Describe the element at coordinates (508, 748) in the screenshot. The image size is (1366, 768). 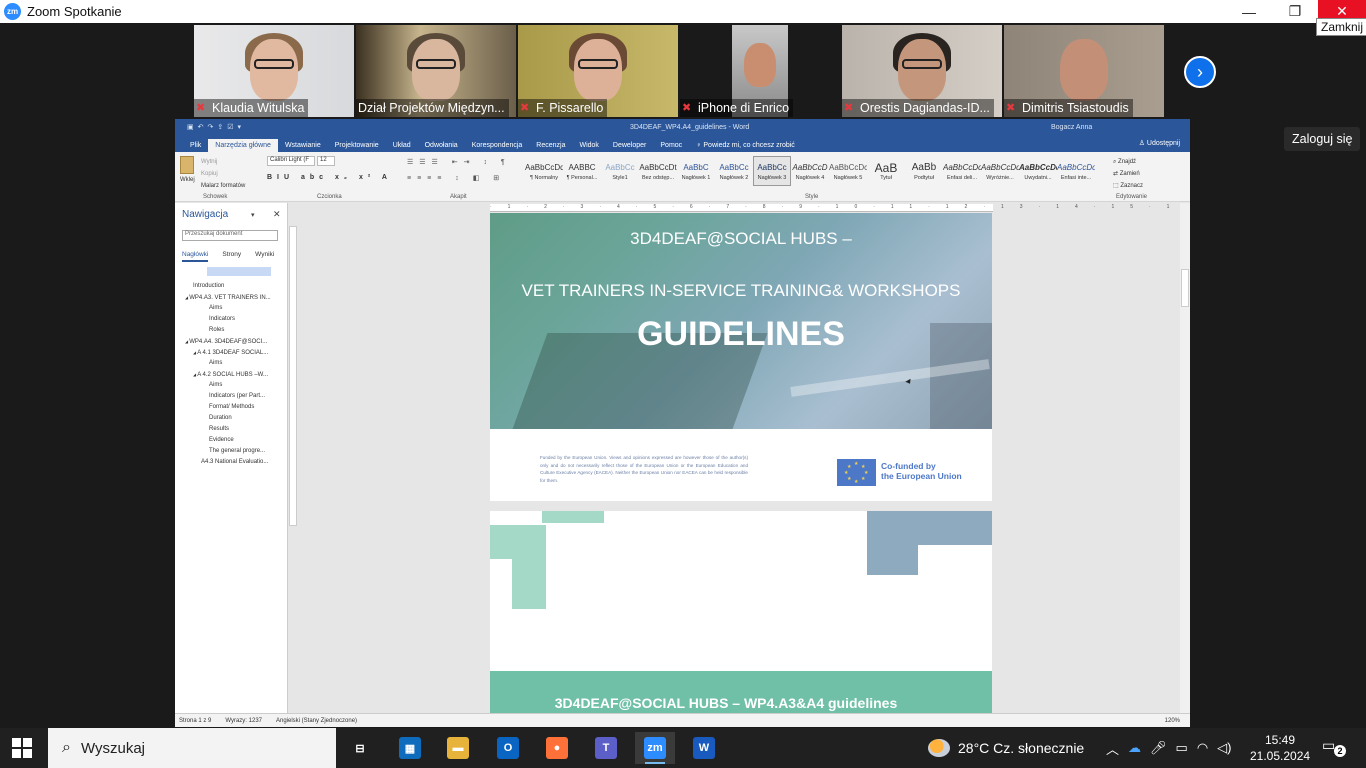
I see `taskbar-app-outlook: O` at that location.